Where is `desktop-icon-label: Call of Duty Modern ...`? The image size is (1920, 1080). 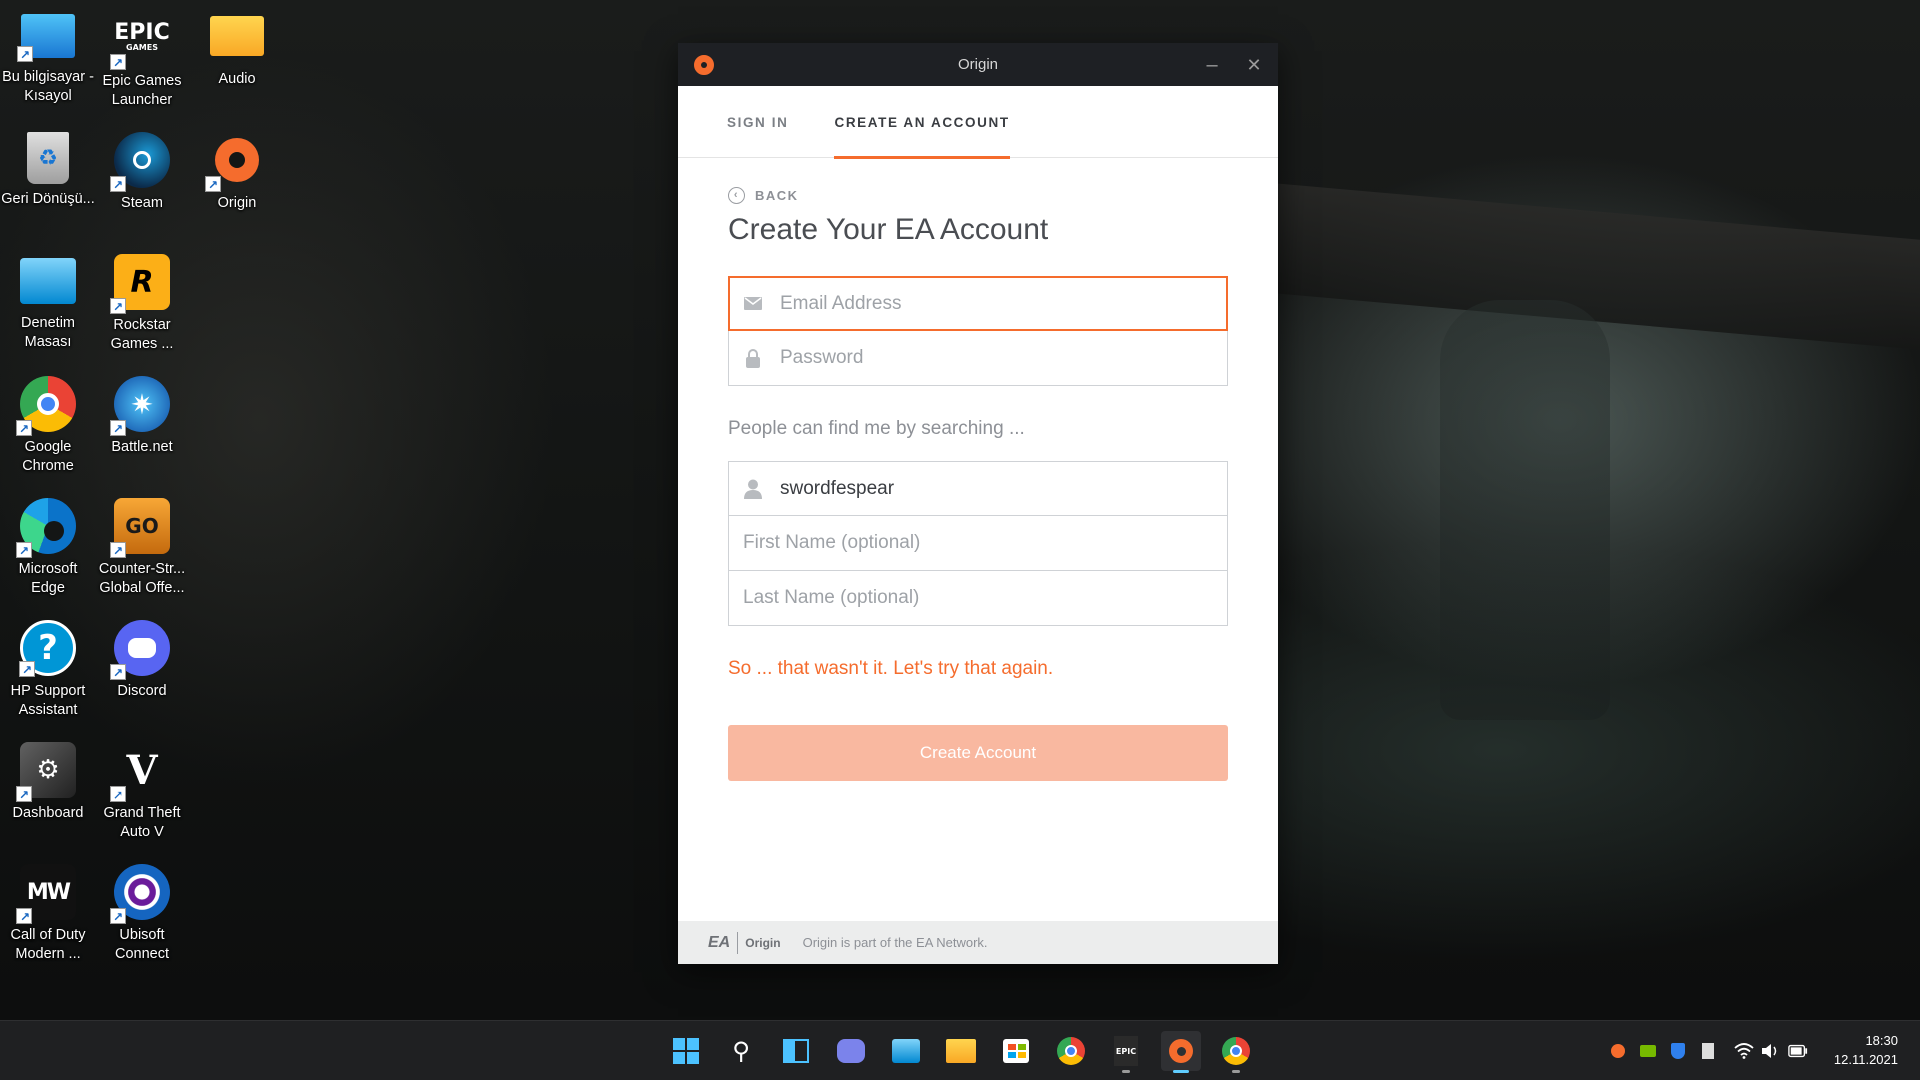
desktop-icon-label: Call of Duty Modern ... is located at coordinates (48, 944).